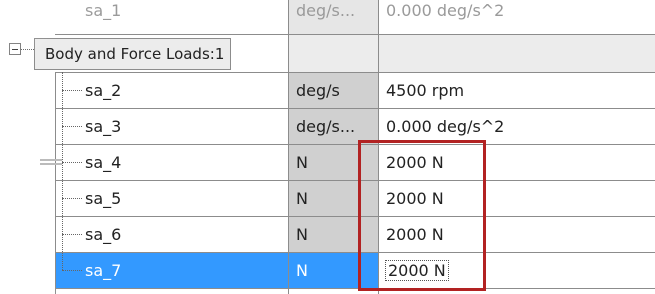 Image resolution: width=655 pixels, height=294 pixels. I want to click on group-row: Body and Force Loads:1, so click(327, 53).